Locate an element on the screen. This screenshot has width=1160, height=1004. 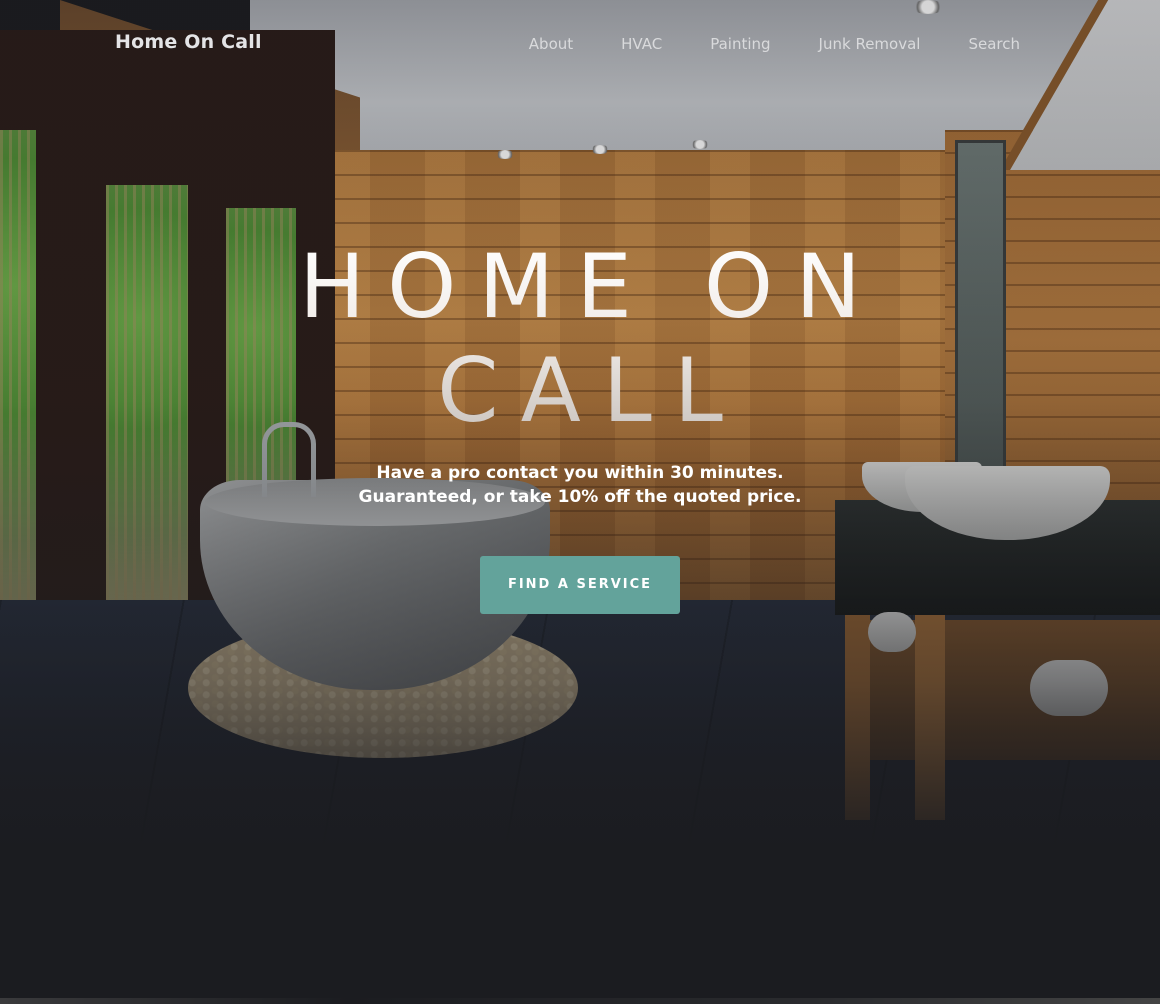
nav-link-junk-removal: Junk Removal is located at coordinates (870, 44).